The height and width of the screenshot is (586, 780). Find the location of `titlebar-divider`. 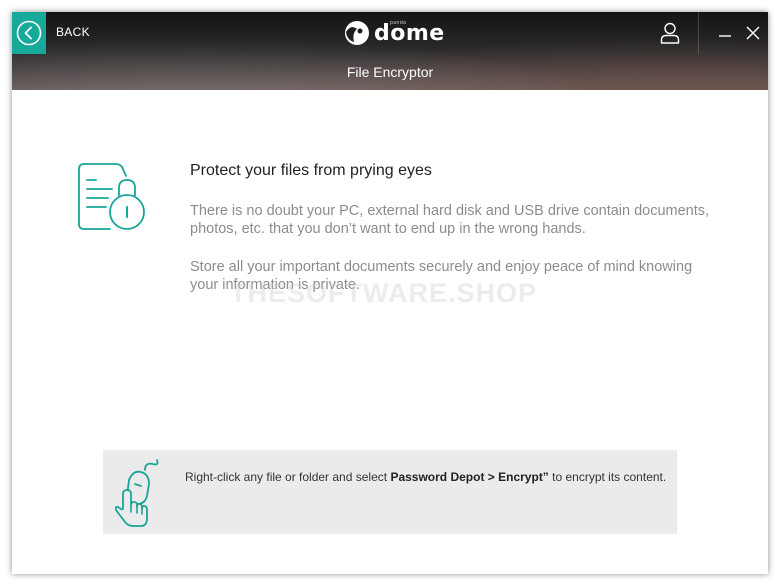

titlebar-divider is located at coordinates (698, 33).